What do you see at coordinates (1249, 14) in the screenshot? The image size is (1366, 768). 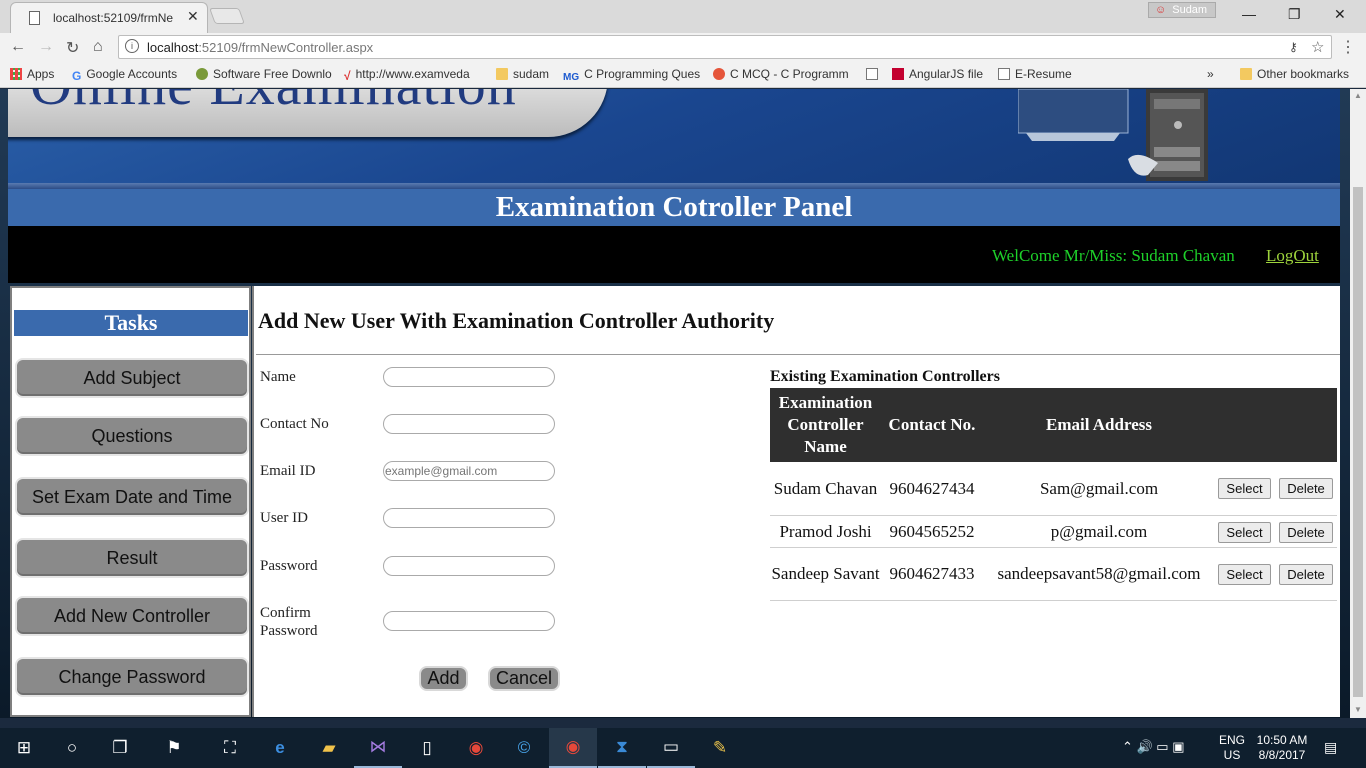 I see `minimize-icon: —` at bounding box center [1249, 14].